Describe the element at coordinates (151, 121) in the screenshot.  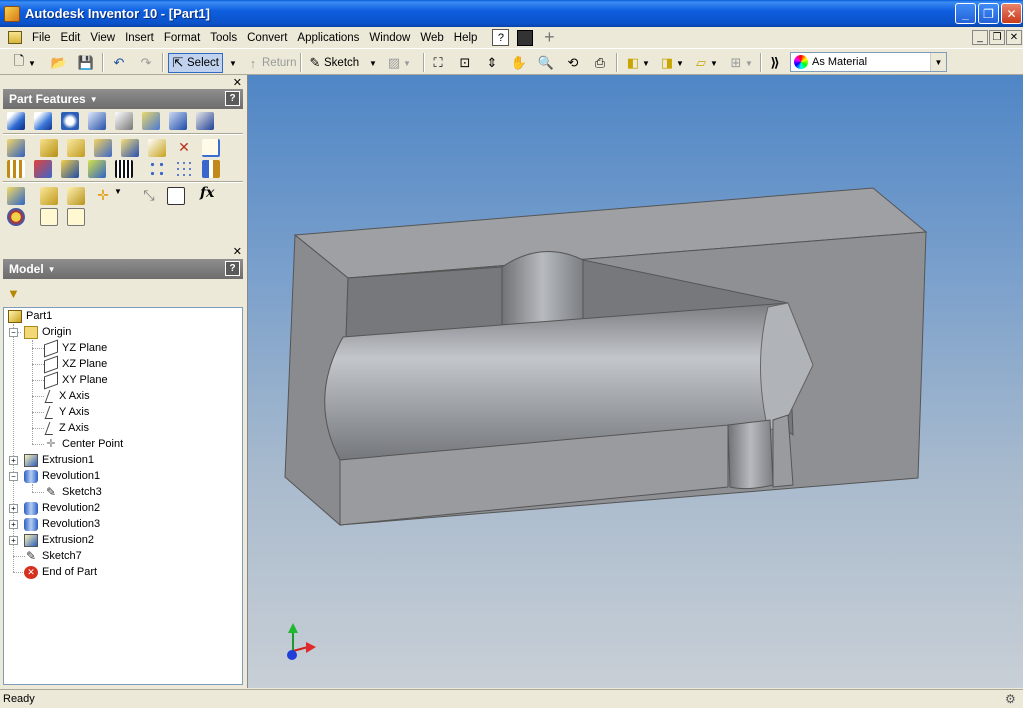
I see `loft-icon` at that location.